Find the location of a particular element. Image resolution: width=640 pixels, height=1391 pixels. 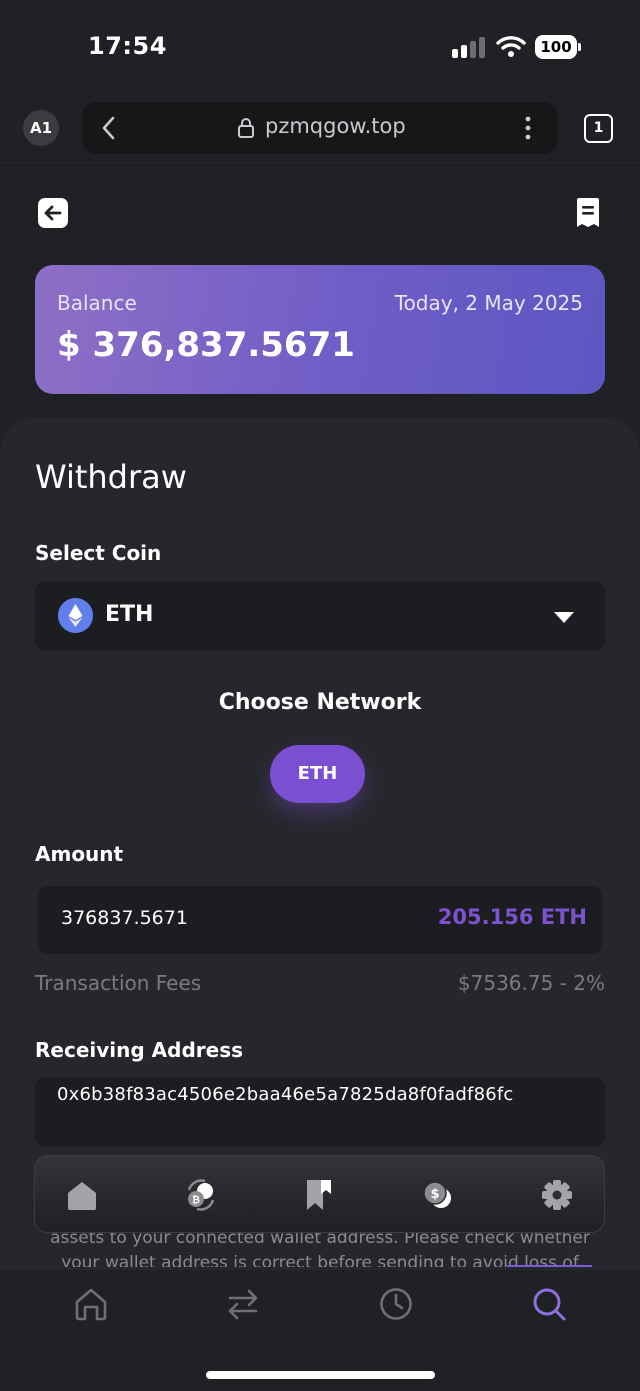

status-bar: 17:54 100 is located at coordinates (320, 46).